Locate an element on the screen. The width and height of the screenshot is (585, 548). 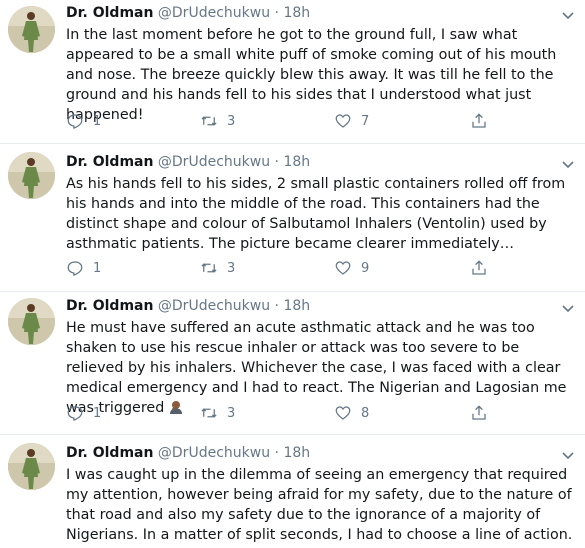
like-button: 7 is located at coordinates (351, 121).